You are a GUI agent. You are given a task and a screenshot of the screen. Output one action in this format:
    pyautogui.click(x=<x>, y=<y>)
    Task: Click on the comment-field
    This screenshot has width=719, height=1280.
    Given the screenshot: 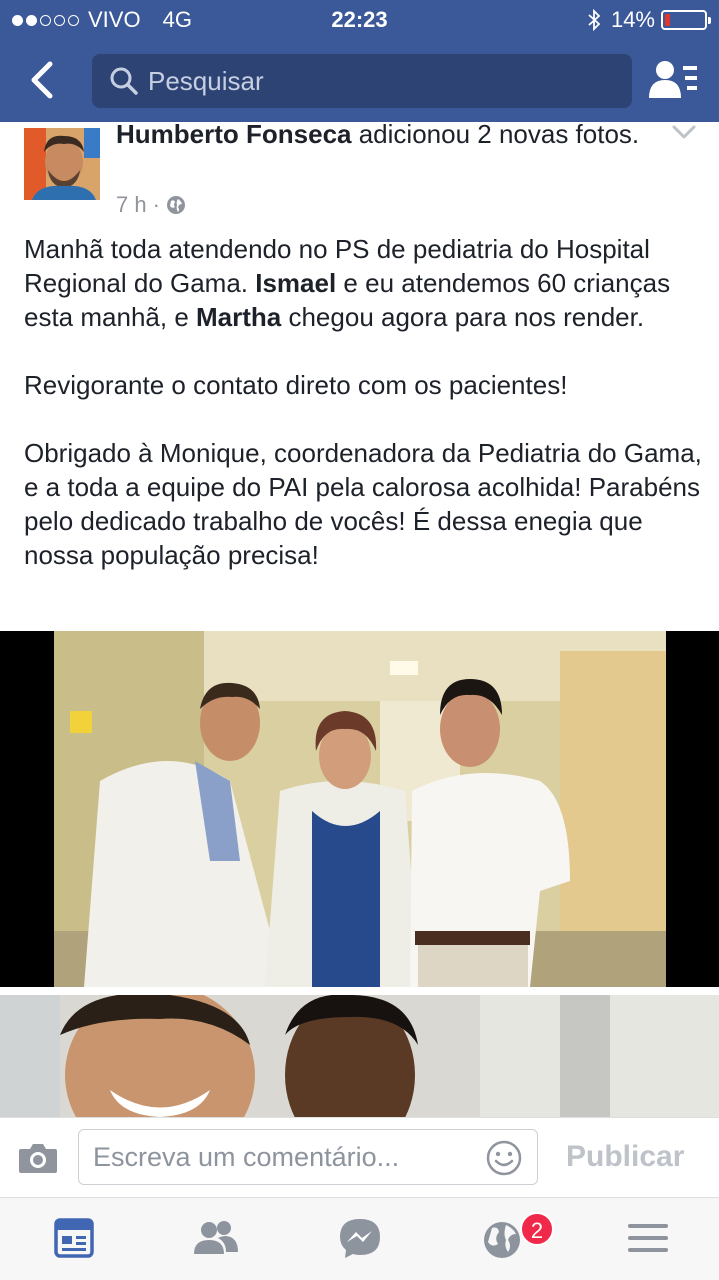 What is the action you would take?
    pyautogui.click(x=308, y=1157)
    